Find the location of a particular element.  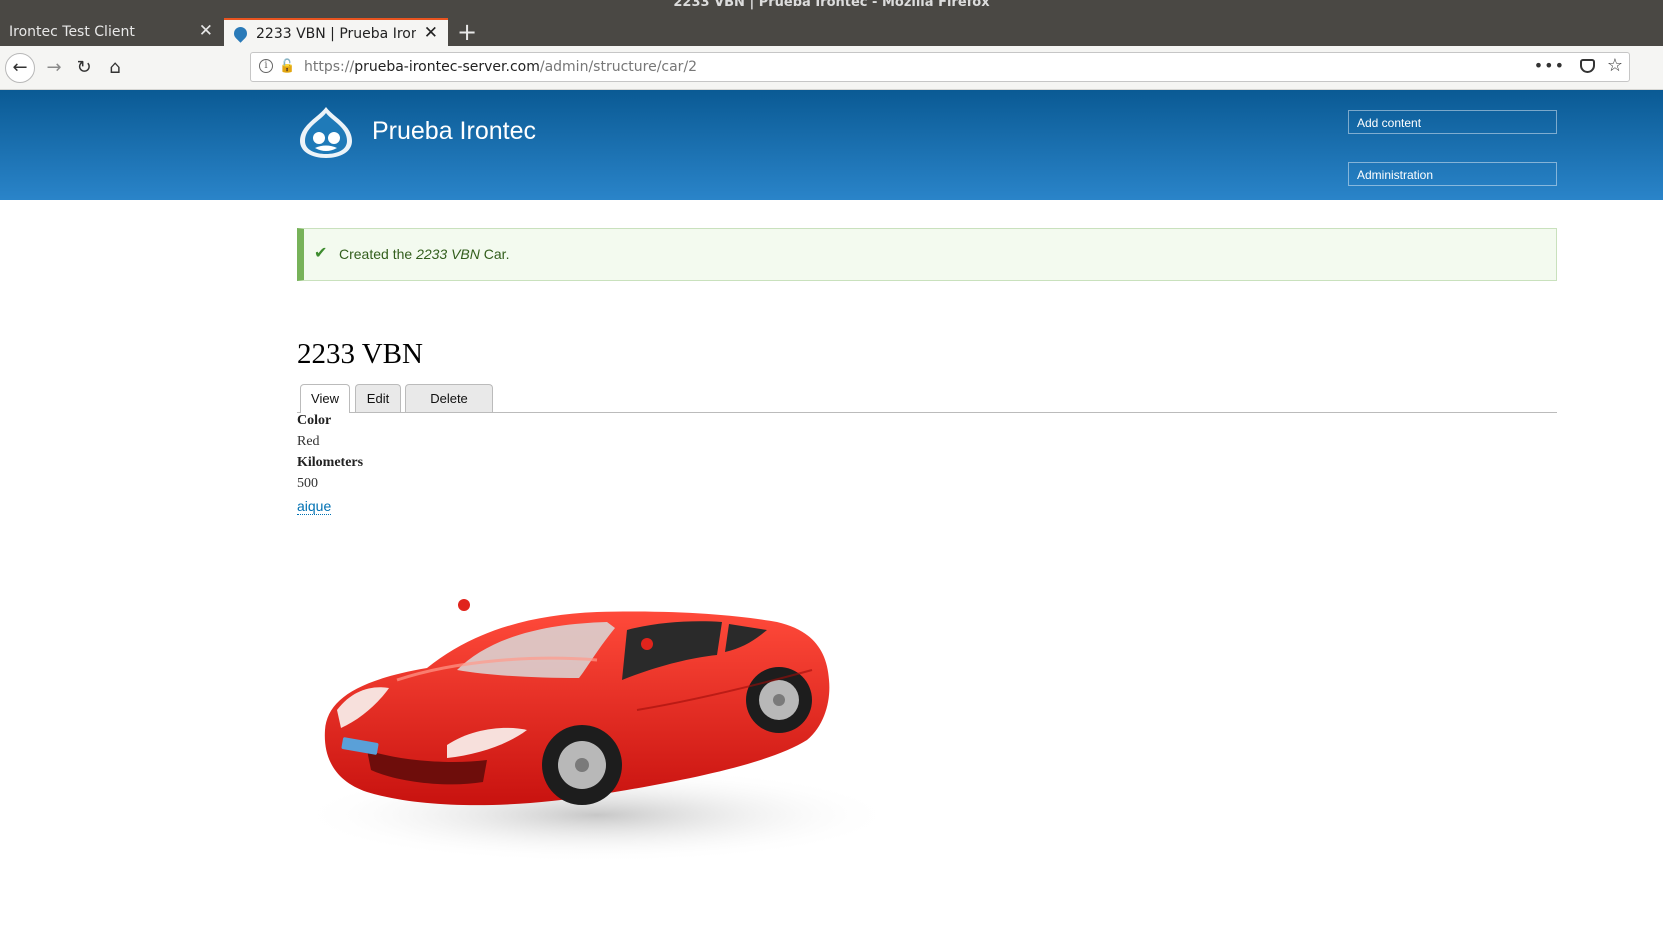

tab-2233-vbn: 2233 VBN | Prueba Irontec ✕ is located at coordinates (336, 32).